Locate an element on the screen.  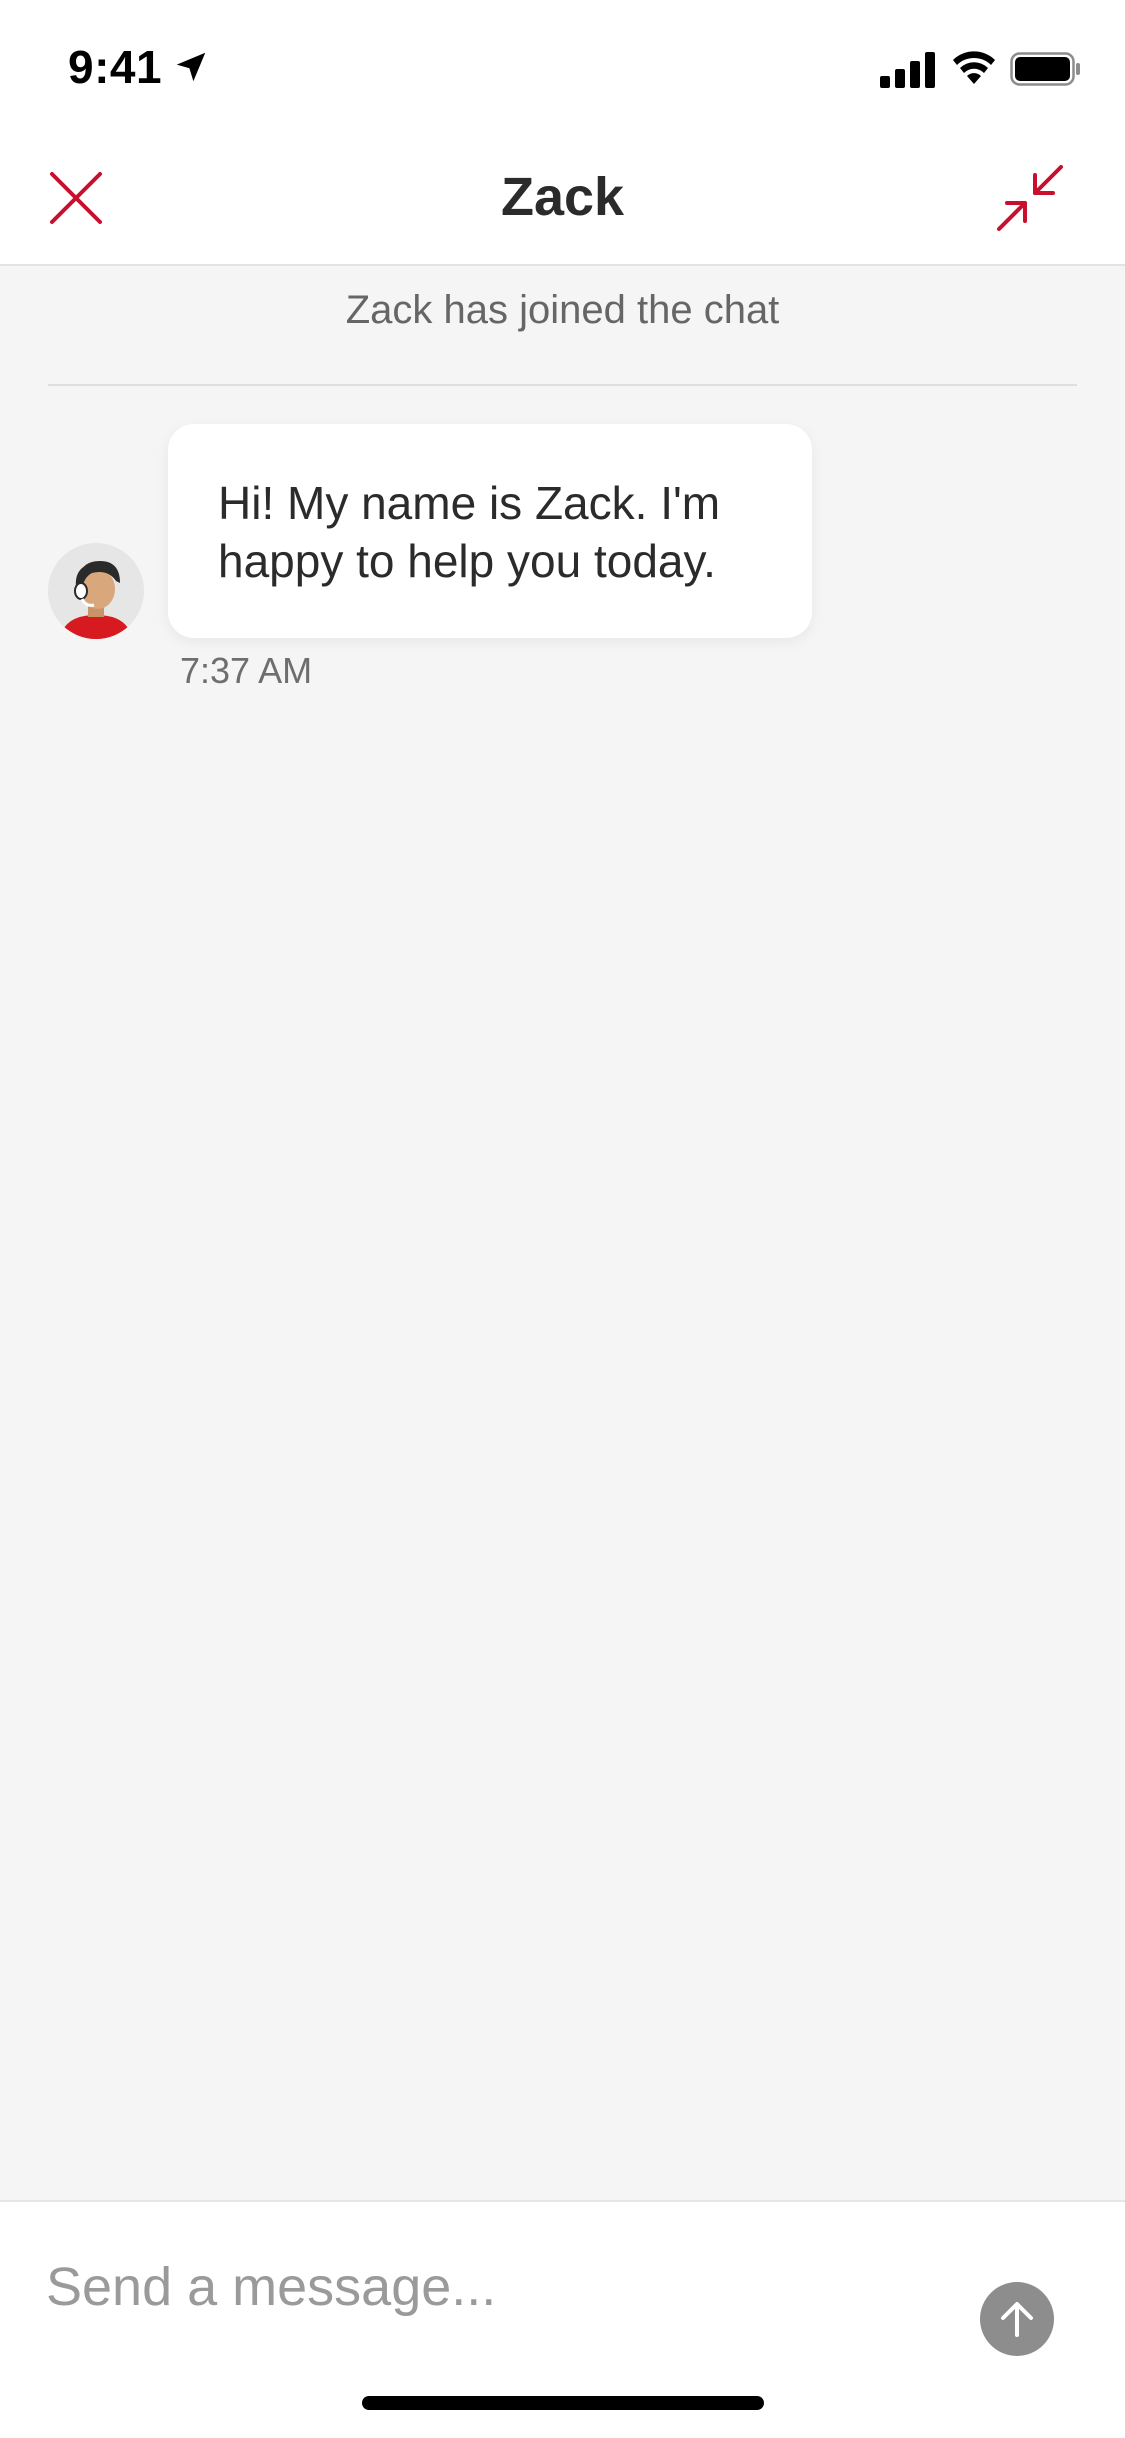
arrow-up-icon is located at coordinates (1017, 2319).